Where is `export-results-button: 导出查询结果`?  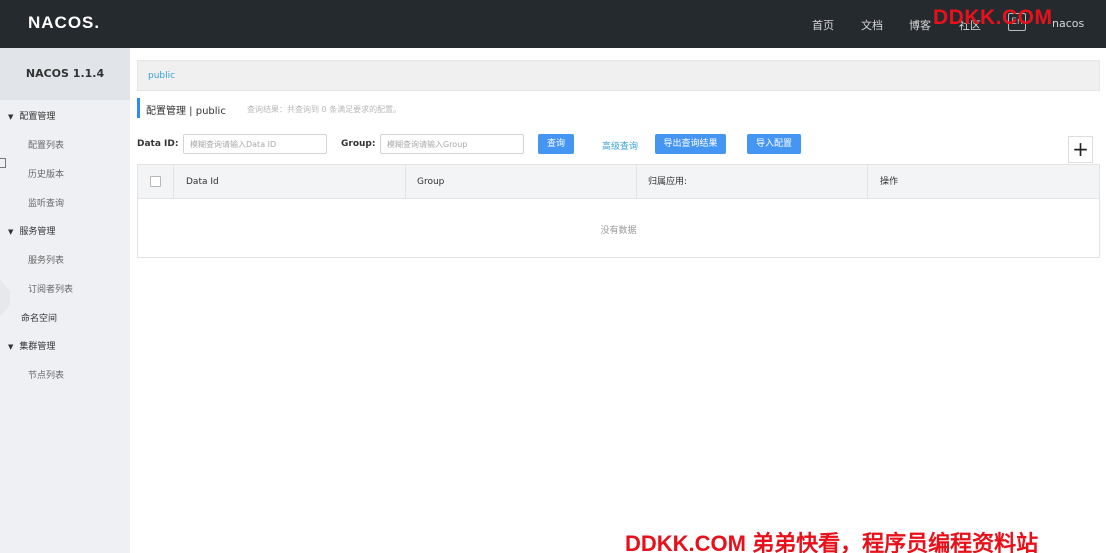
export-results-button: 导出查询结果 is located at coordinates (690, 144).